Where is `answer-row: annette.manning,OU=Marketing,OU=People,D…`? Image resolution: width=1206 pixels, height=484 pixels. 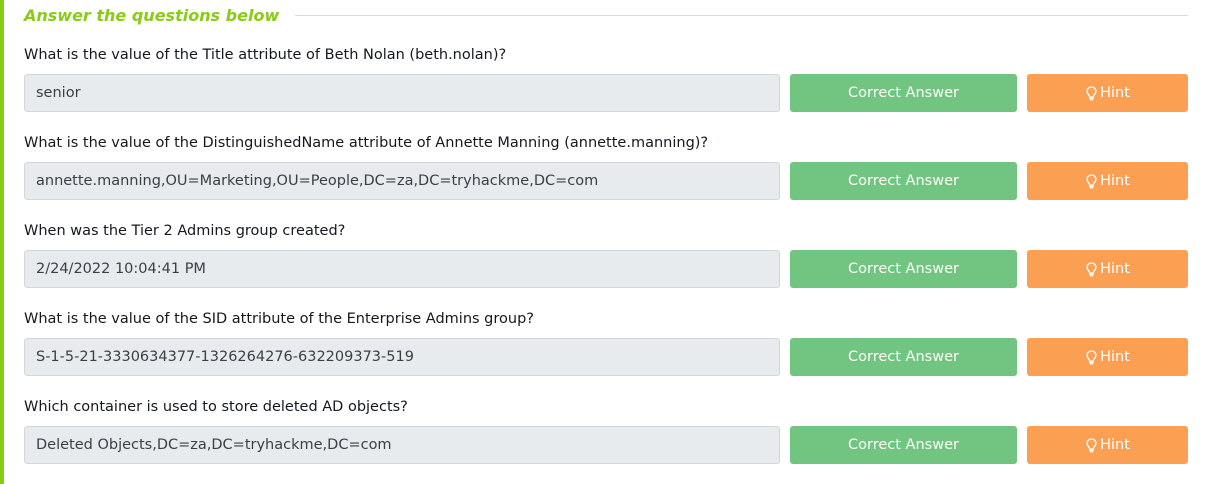
answer-row: annette.manning,OU=Marketing,OU=People,D… is located at coordinates (606, 181).